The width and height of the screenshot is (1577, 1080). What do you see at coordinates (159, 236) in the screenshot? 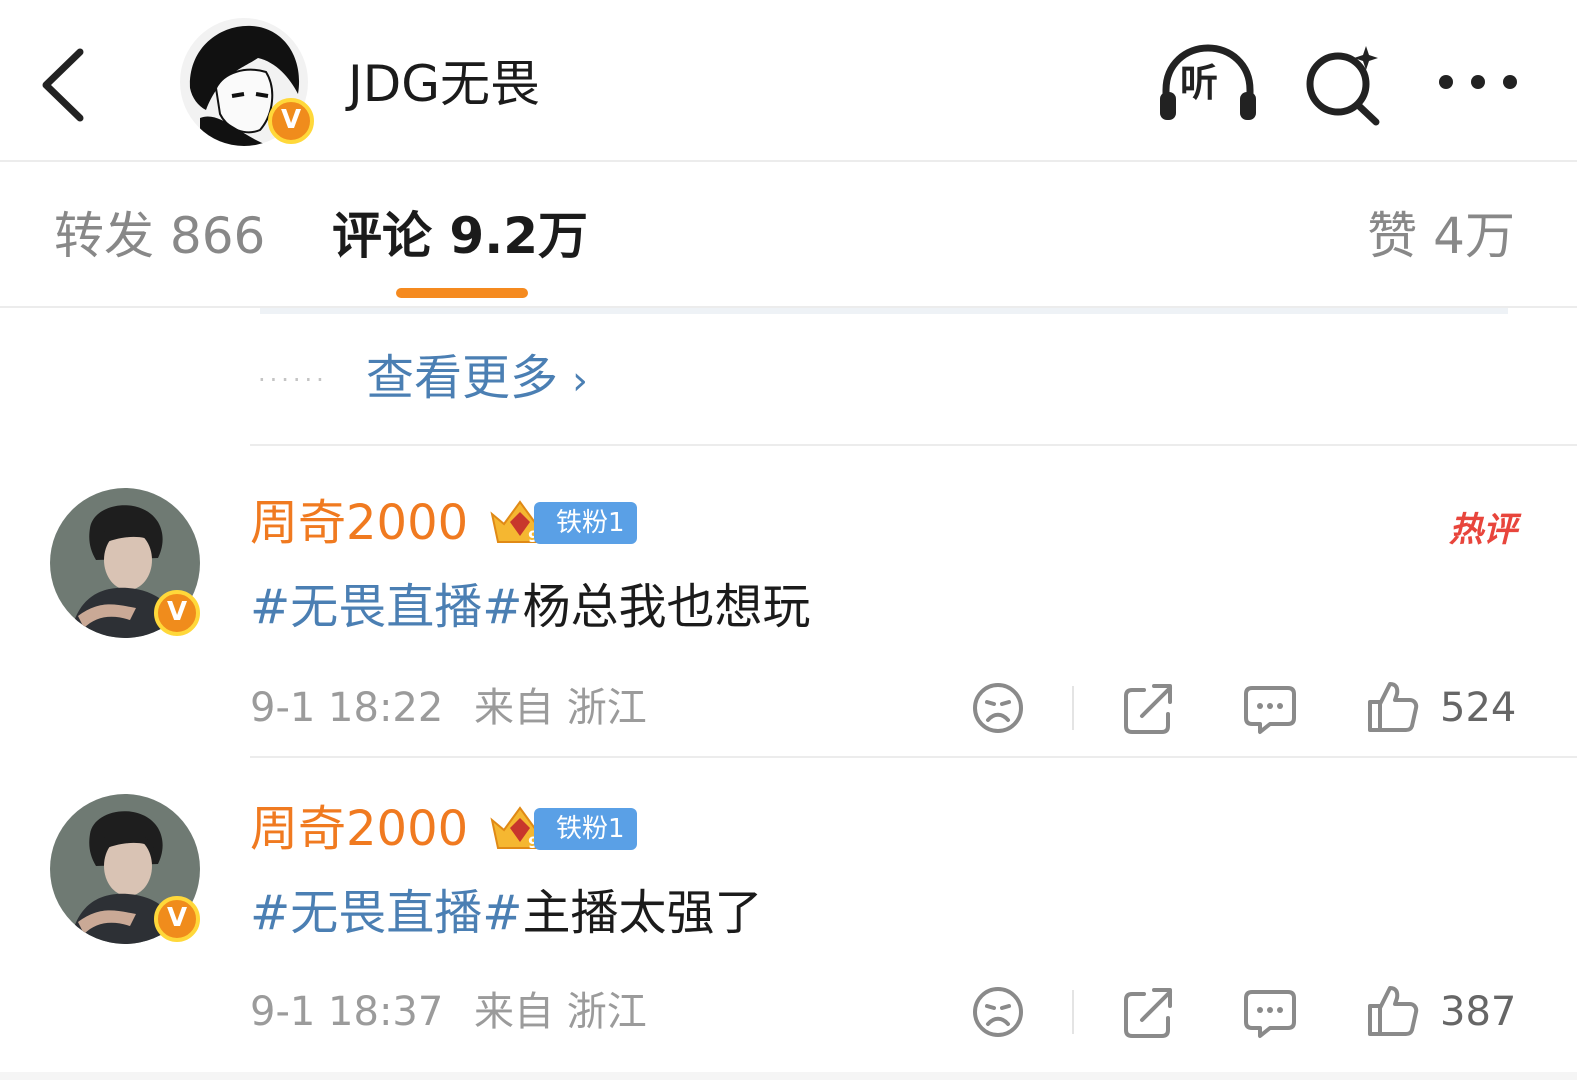
I see `tab-repost: 转发 866` at bounding box center [159, 236].